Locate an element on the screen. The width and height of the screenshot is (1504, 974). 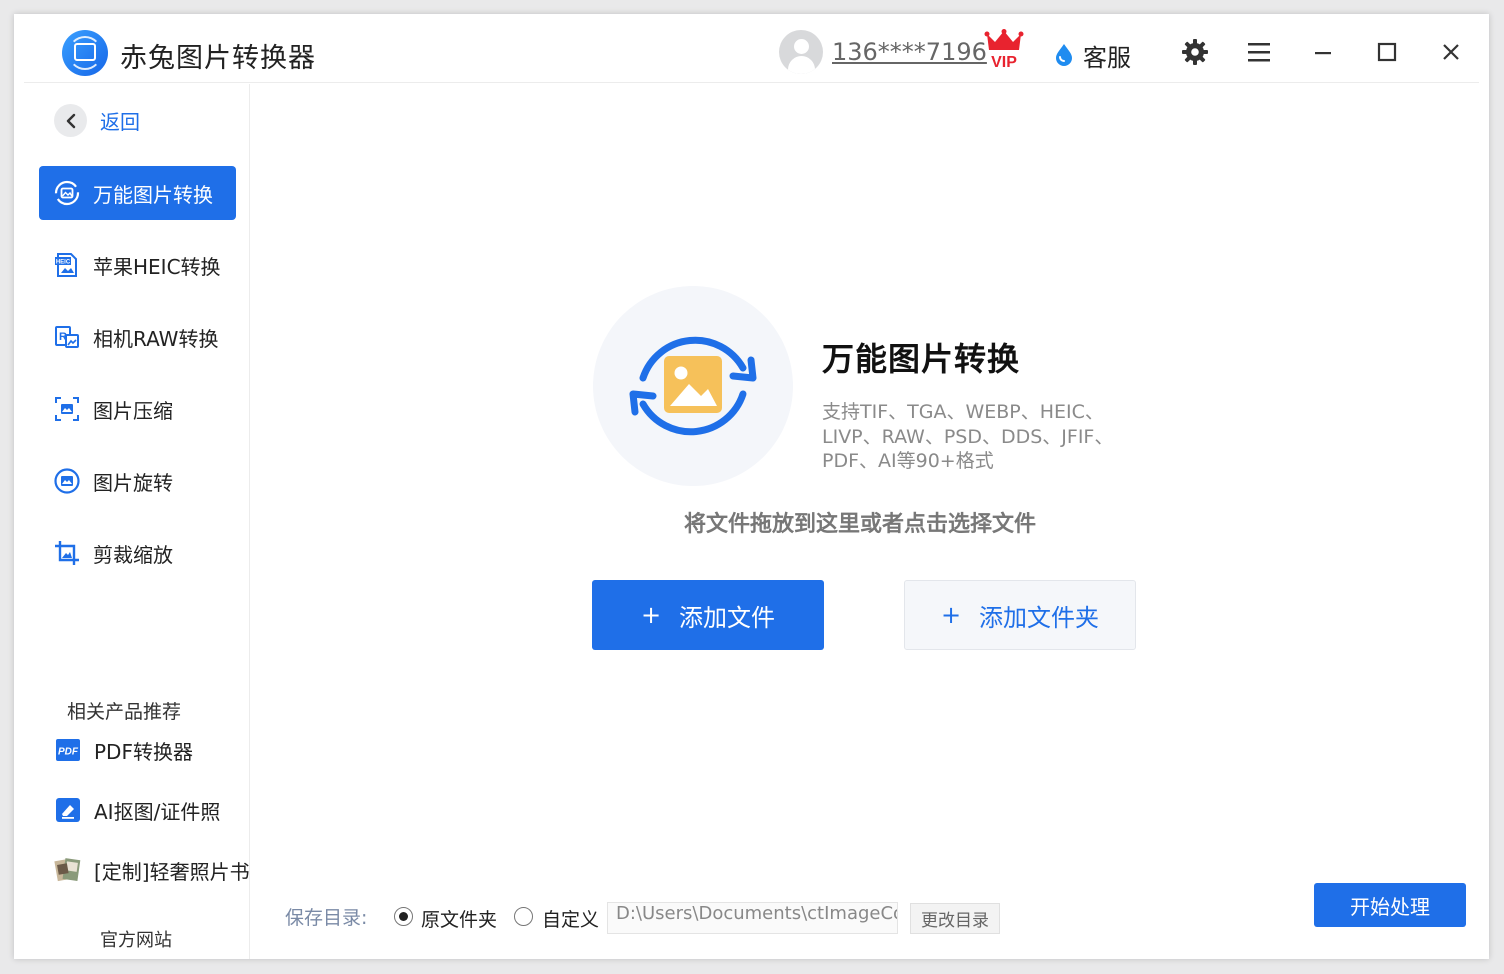
sidebar-item-universal-convert: 万能图片转换 is located at coordinates (137, 193).